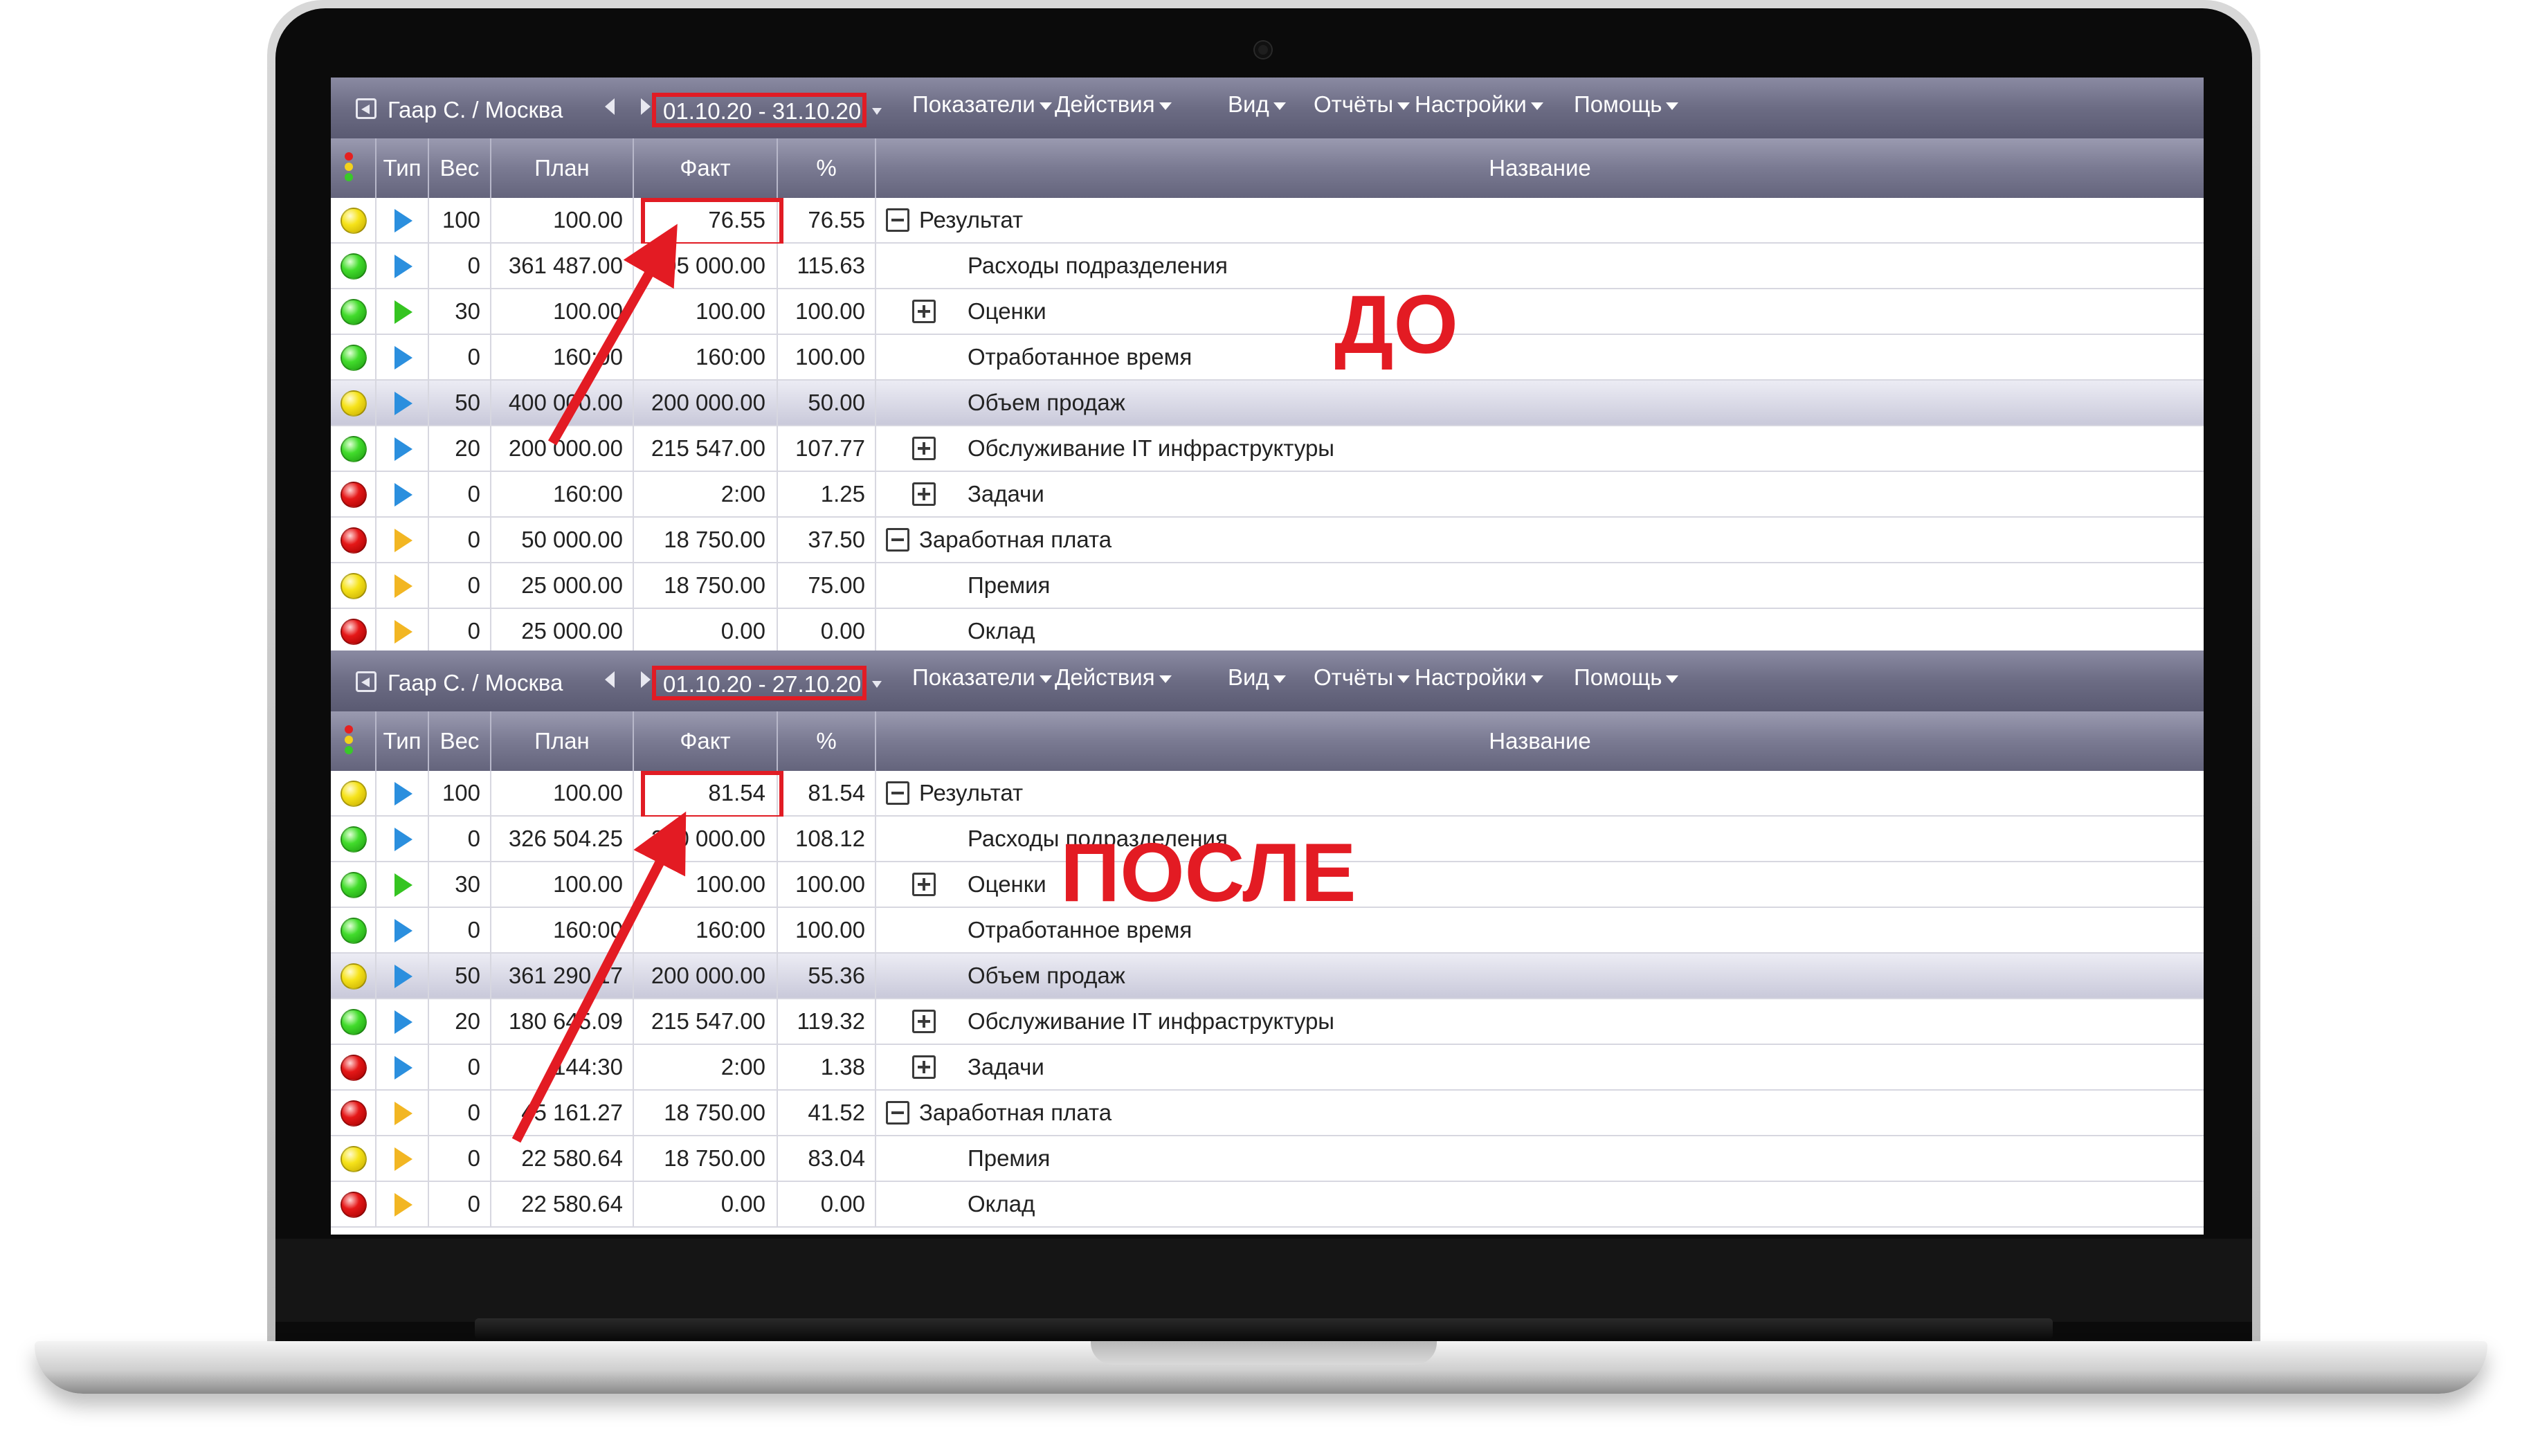 The width and height of the screenshot is (2522, 1456). Describe the element at coordinates (599, 977) in the screenshot. I see `arrow-to-after-fact` at that location.